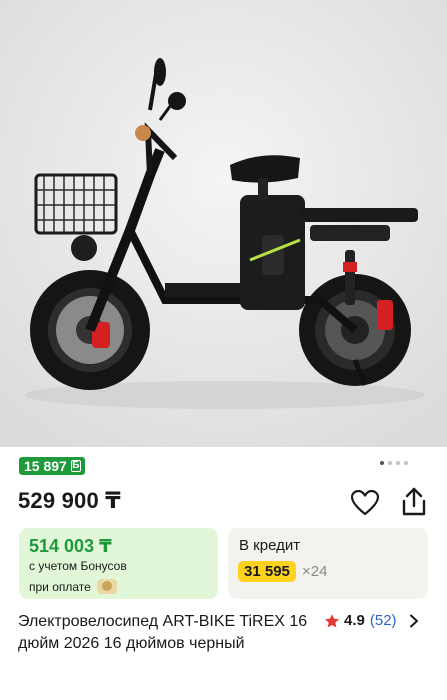 The width and height of the screenshot is (447, 700). I want to click on rating-score: 4.9, so click(354, 620).